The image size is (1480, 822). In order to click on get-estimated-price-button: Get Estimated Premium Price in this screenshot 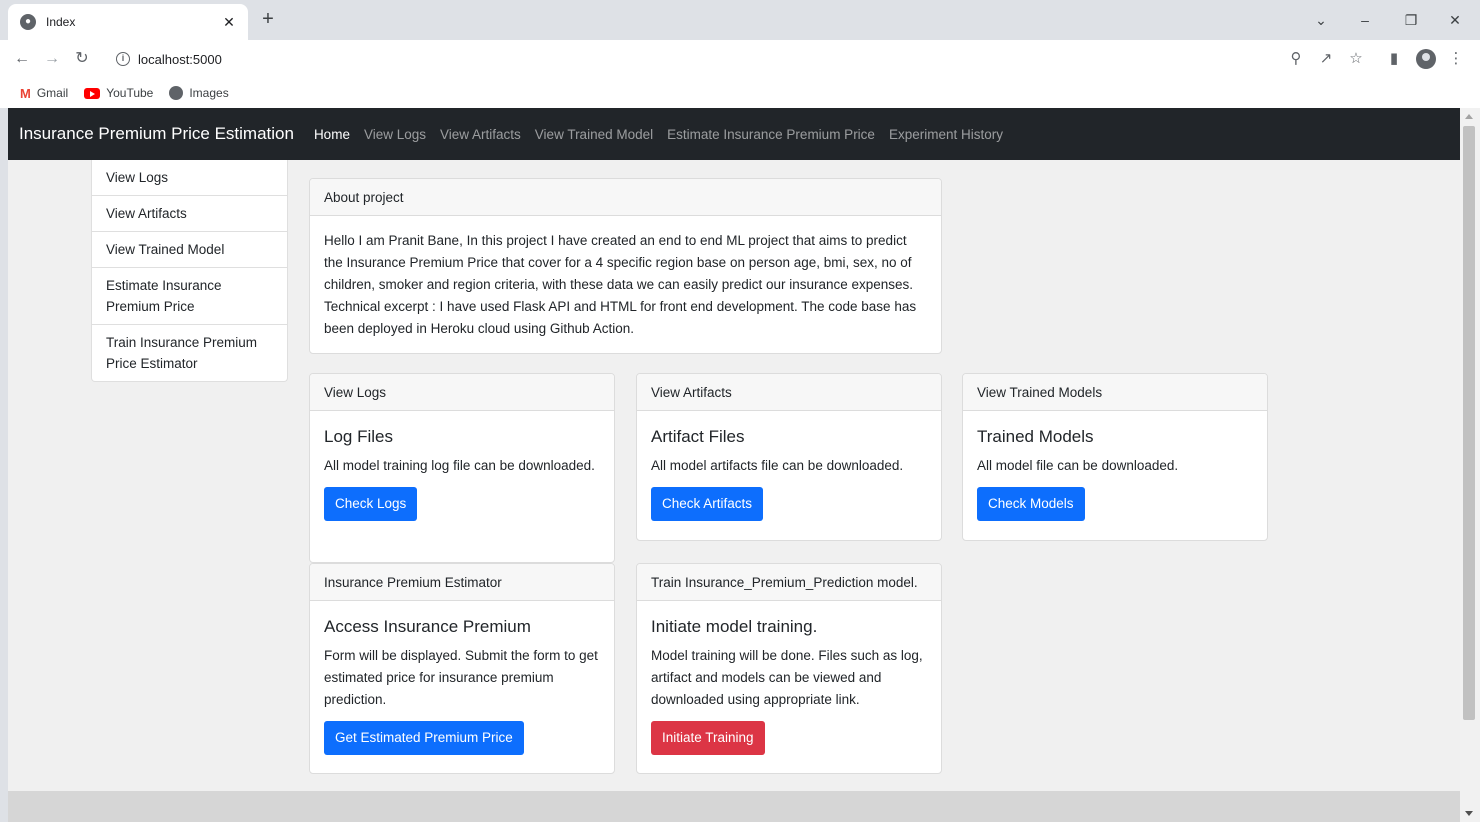, I will do `click(424, 738)`.